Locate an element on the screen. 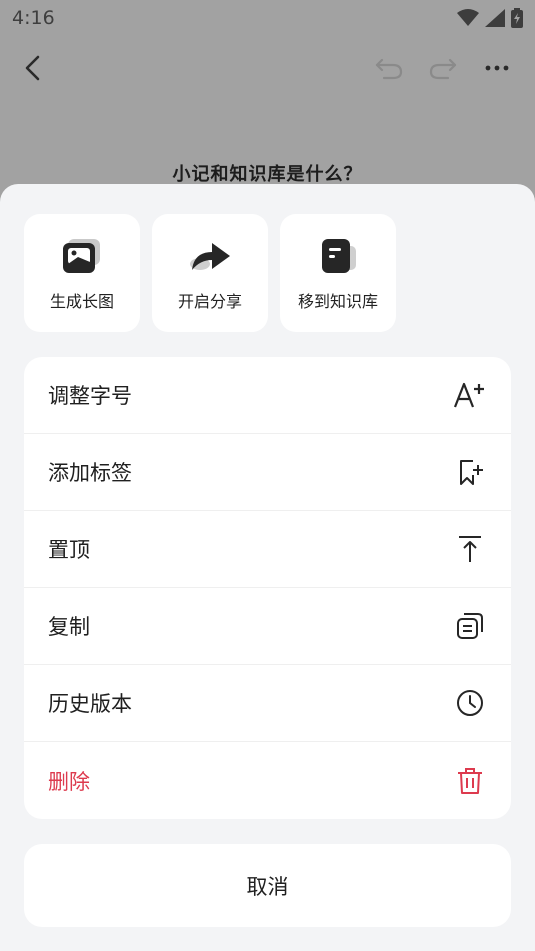 This screenshot has width=535, height=951. pin-top-icon is located at coordinates (470, 549).